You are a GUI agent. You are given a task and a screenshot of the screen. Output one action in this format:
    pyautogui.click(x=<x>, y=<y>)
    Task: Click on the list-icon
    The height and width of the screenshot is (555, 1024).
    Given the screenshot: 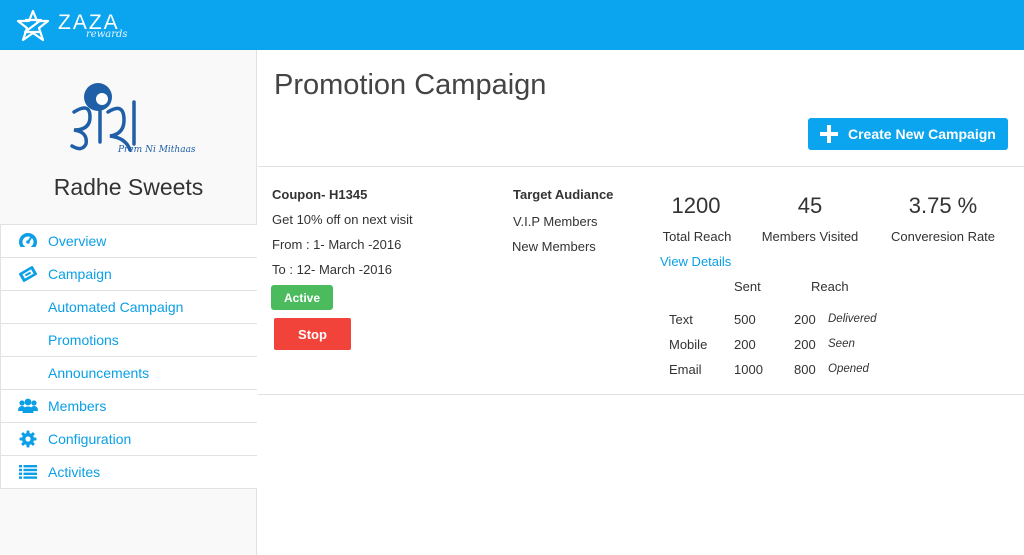 What is the action you would take?
    pyautogui.click(x=28, y=472)
    